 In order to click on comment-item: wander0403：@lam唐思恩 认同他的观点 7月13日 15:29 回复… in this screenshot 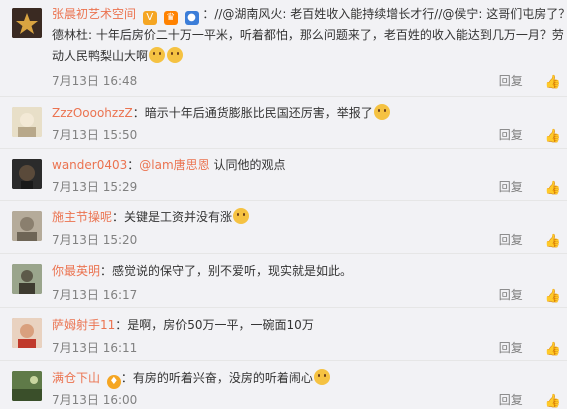, I will do `click(283, 175)`.